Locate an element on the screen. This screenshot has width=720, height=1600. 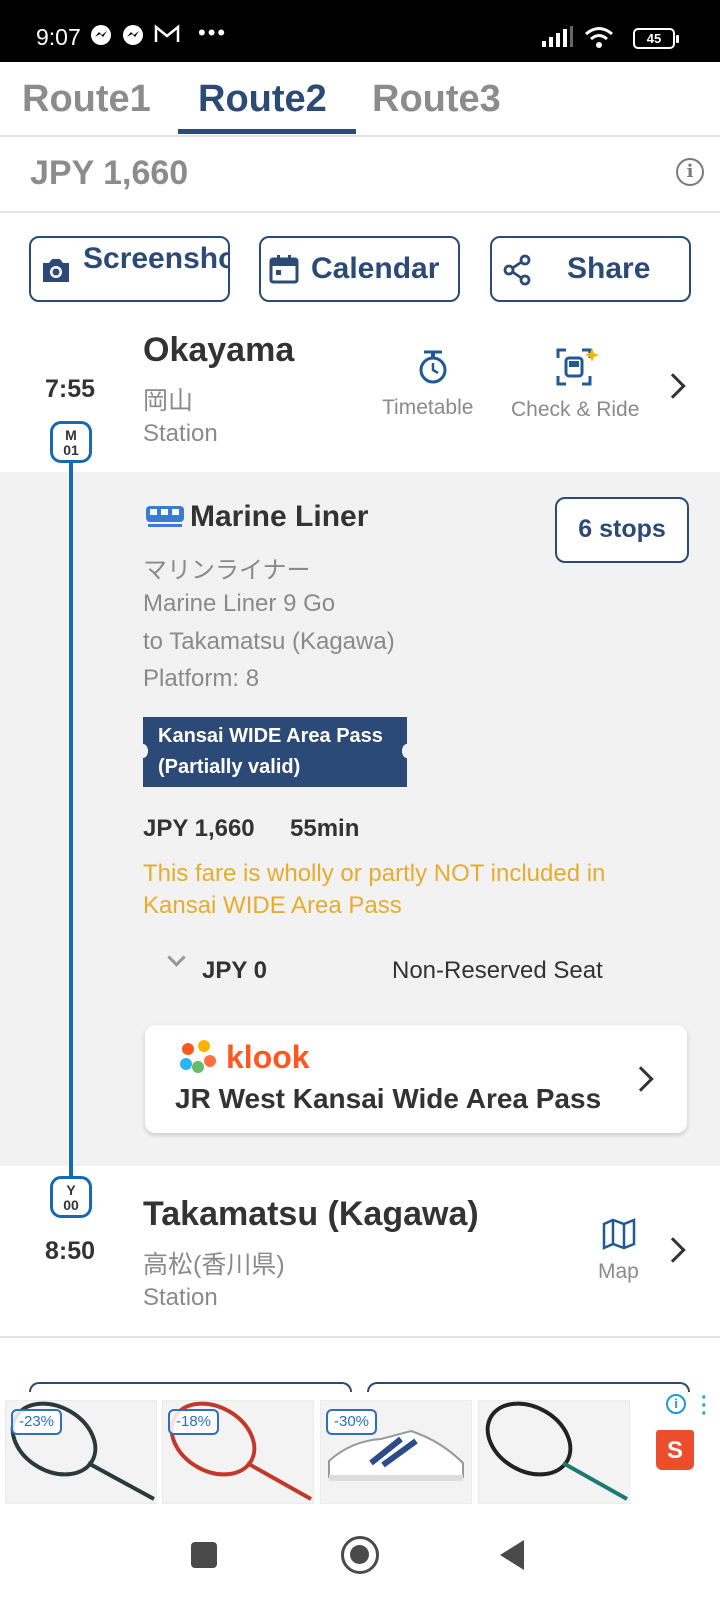
klook-product-name: JR West Kansai Wide Area Pass is located at coordinates (388, 1098).